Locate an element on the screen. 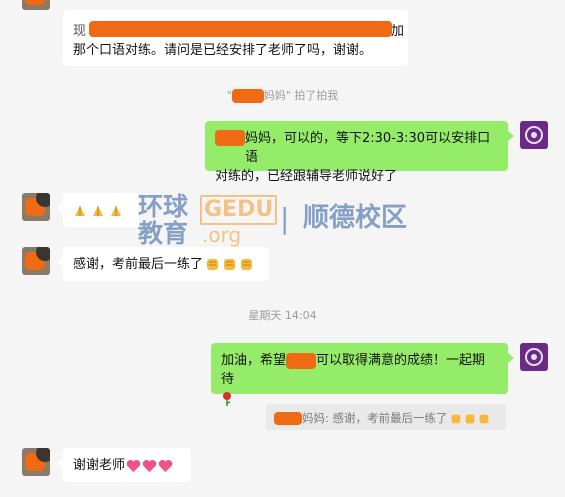 This screenshot has height=497, width=565. message-text: 那个口语对练。请问是已经安排了老师了吗，谢谢。 is located at coordinates (223, 50).